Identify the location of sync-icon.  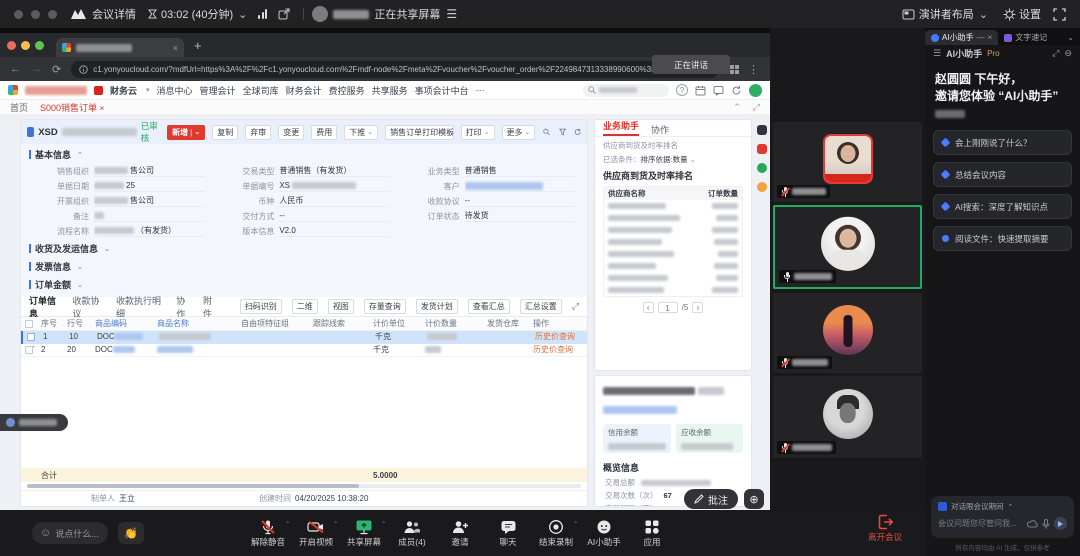
(736, 90).